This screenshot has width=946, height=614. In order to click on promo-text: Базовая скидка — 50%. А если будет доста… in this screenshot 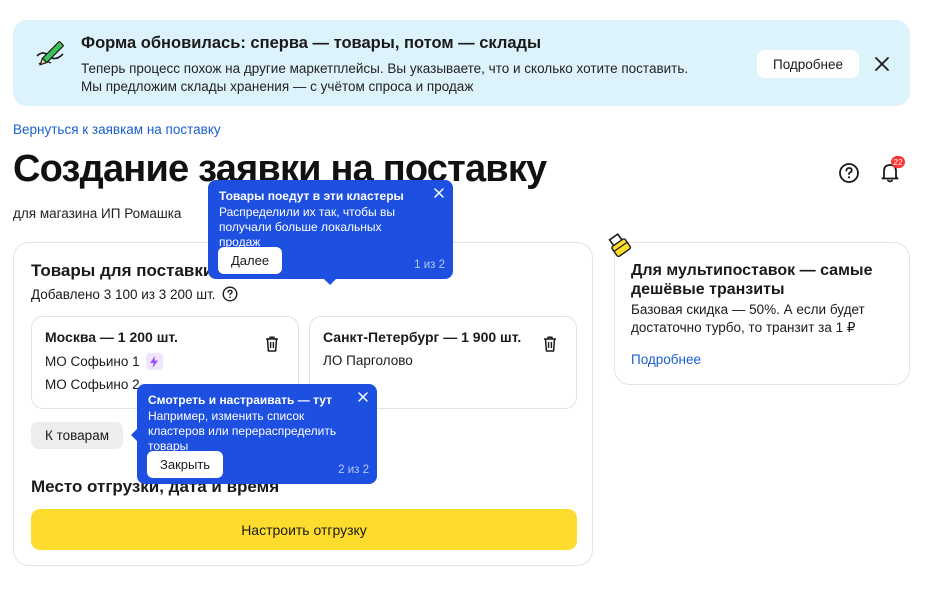, I will do `click(748, 318)`.